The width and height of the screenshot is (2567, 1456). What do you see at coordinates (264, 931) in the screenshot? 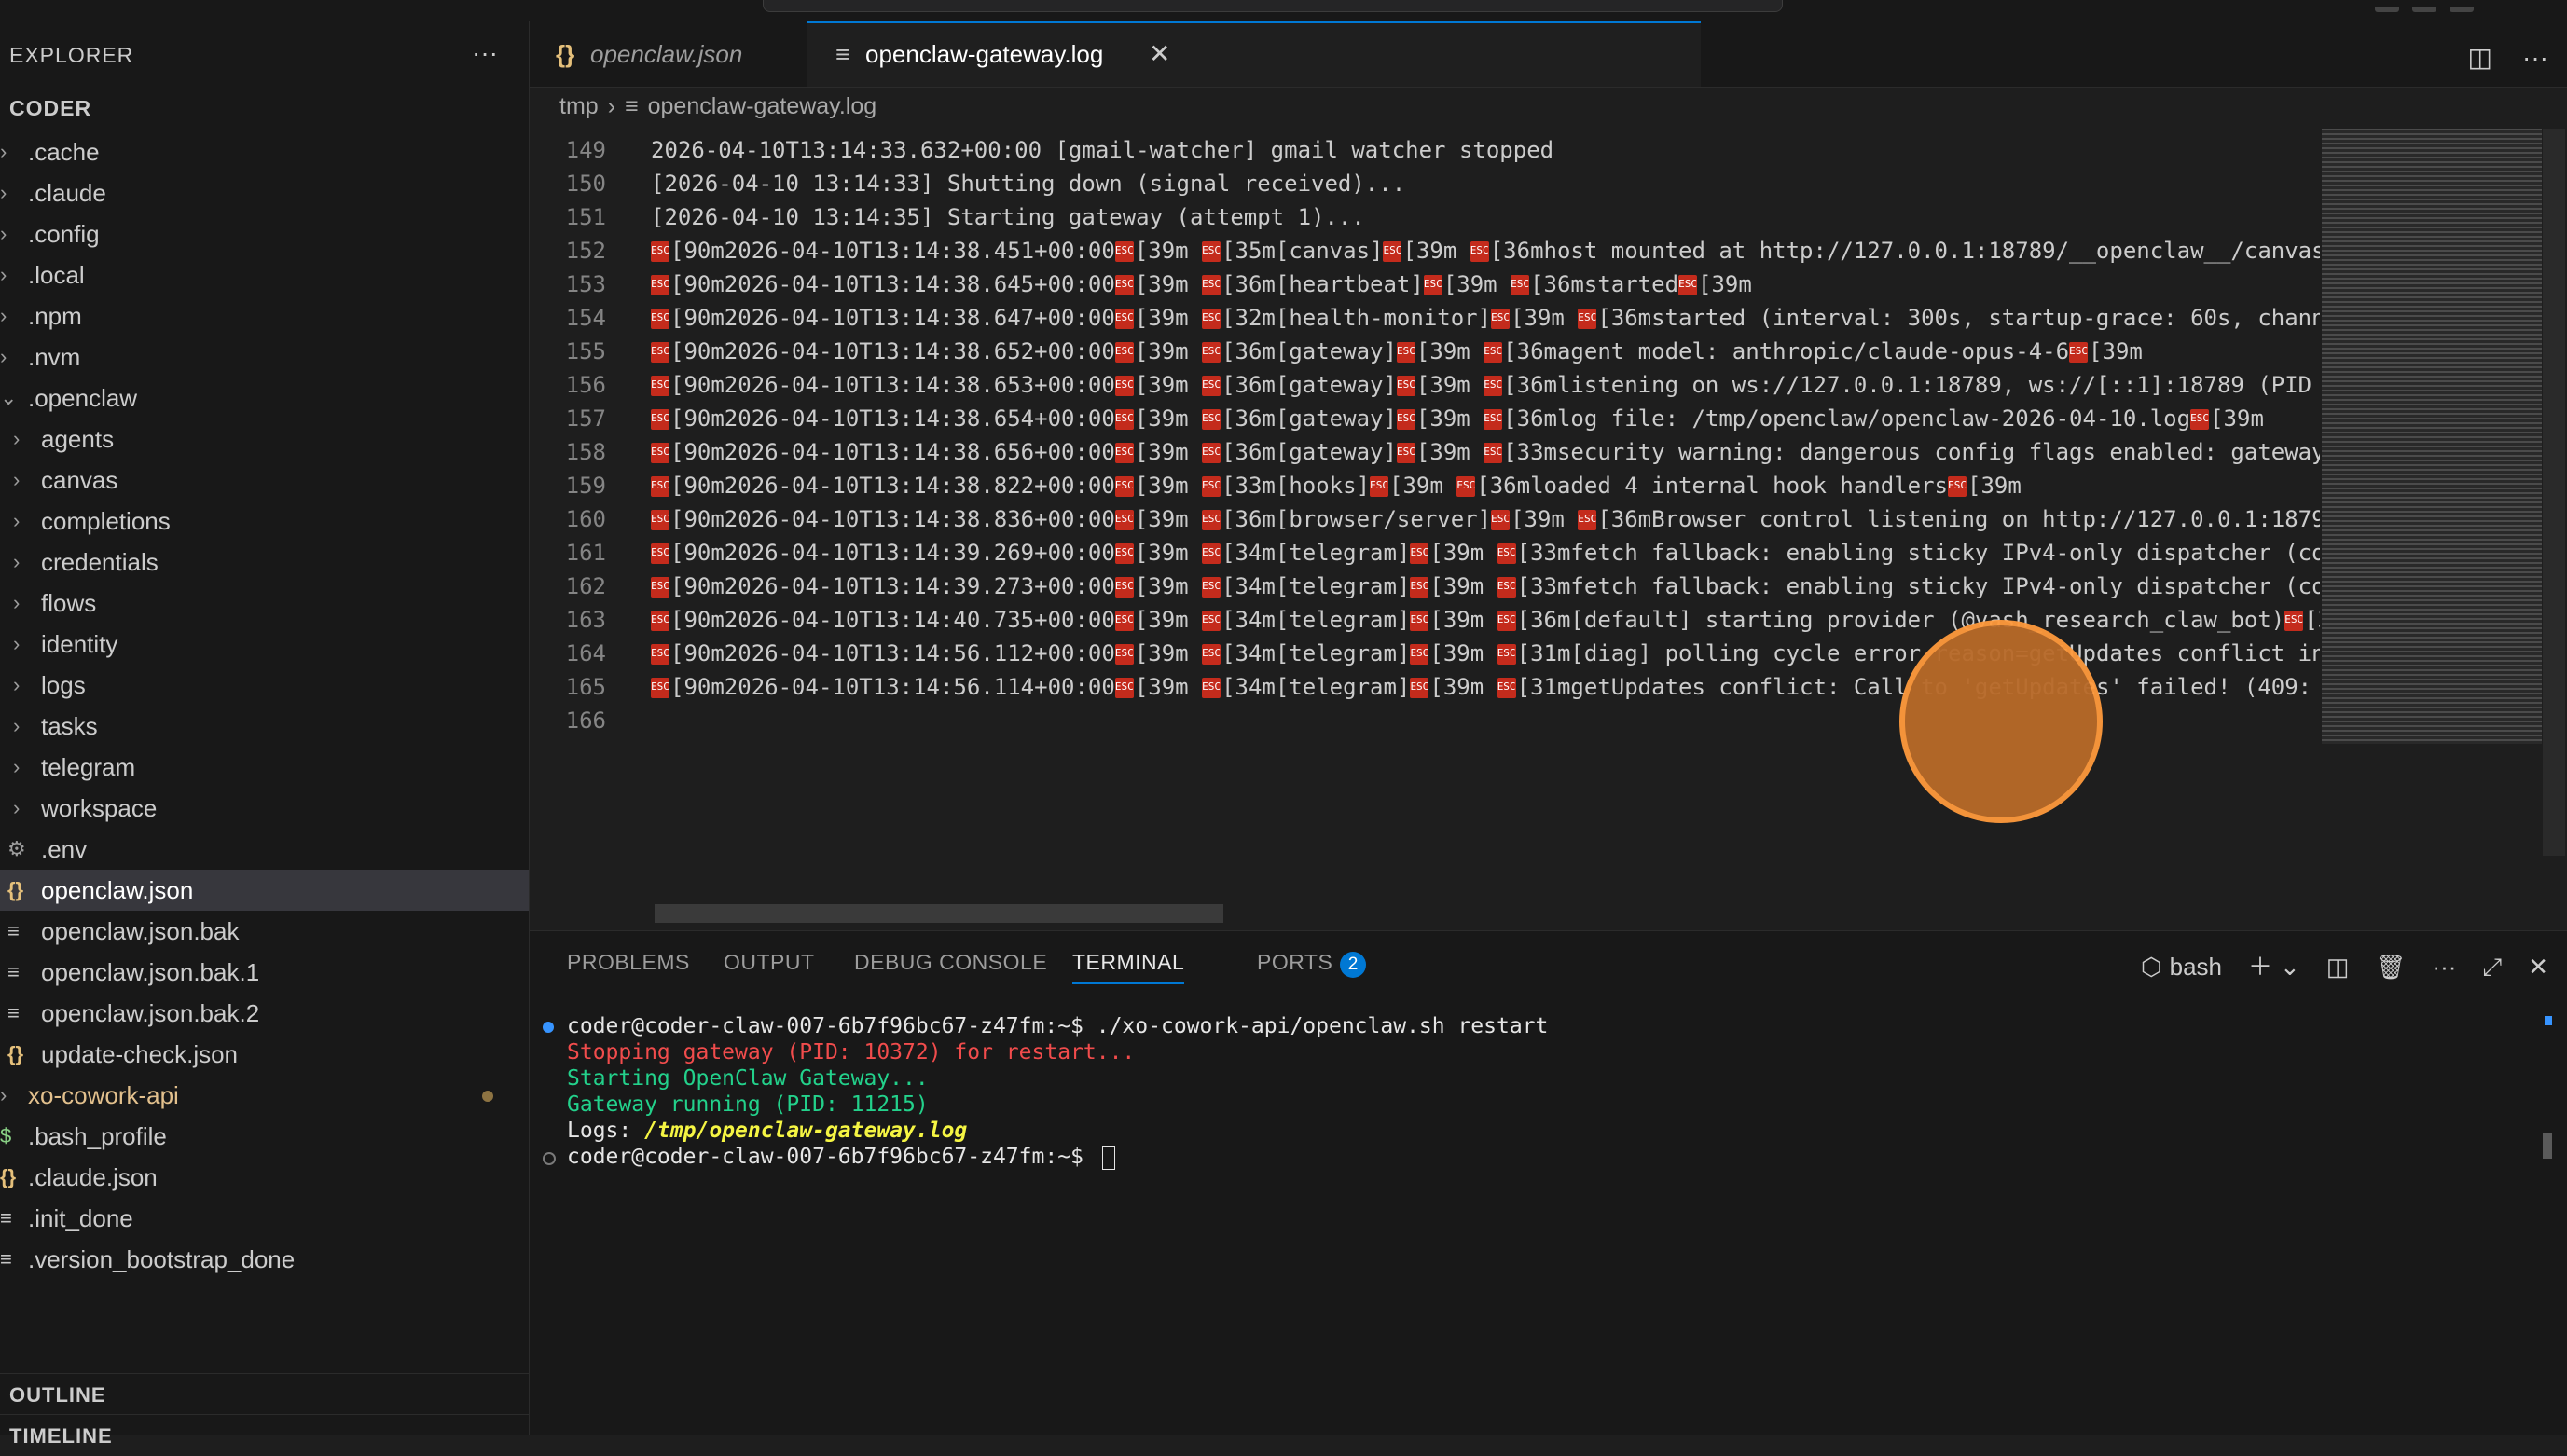
I see `tree-item: ≡ openclaw.json.bak` at bounding box center [264, 931].